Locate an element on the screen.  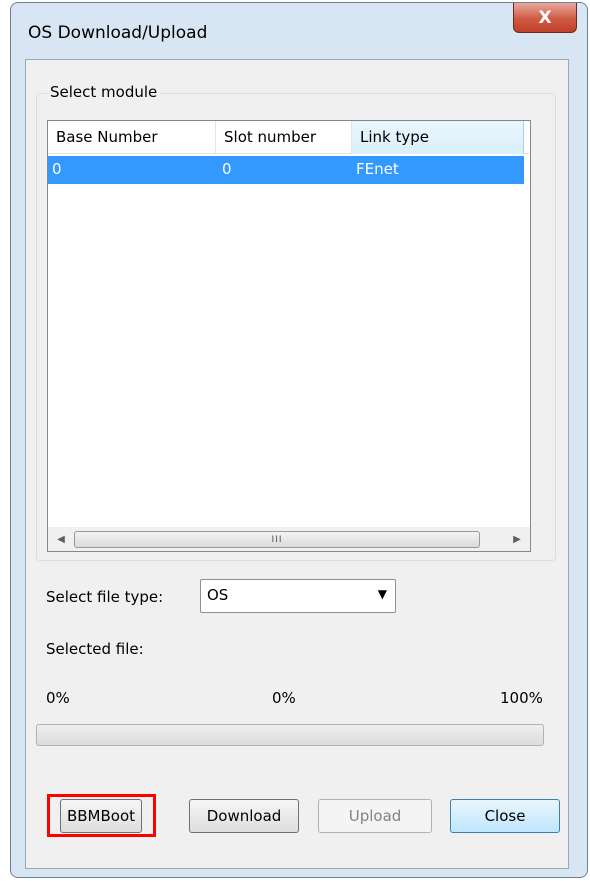
column-link-type: Link type is located at coordinates (438, 137).